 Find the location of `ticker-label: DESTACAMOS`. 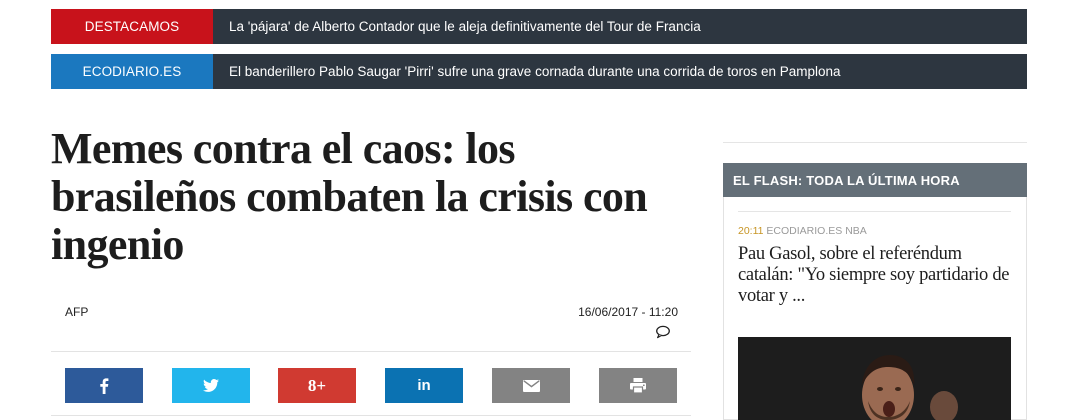

ticker-label: DESTACAMOS is located at coordinates (132, 26).